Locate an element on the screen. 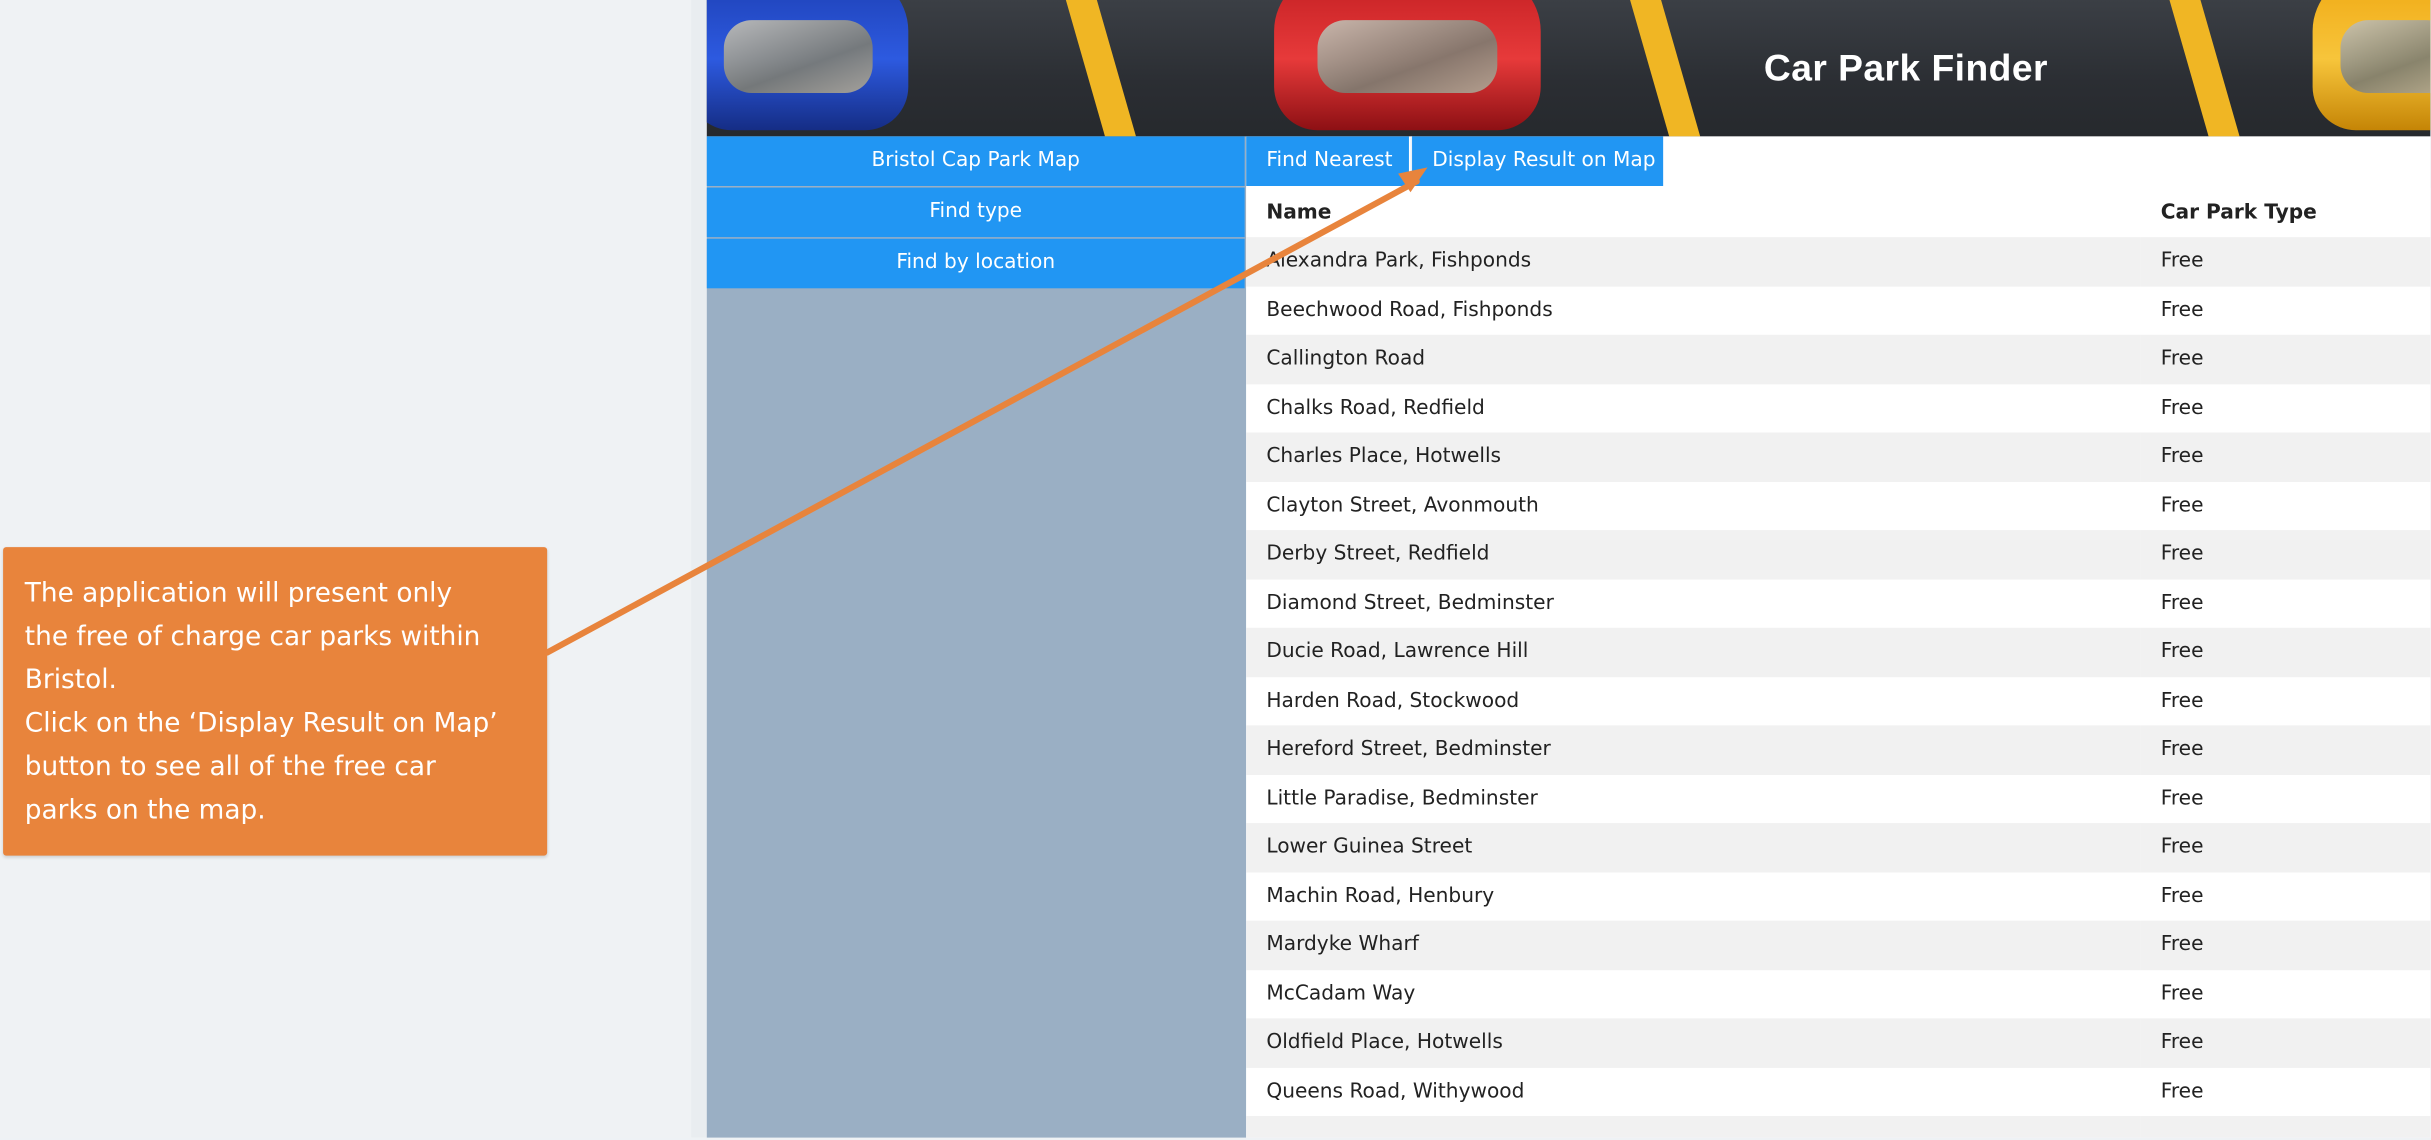  table-row-partial is located at coordinates (1838, 1127).